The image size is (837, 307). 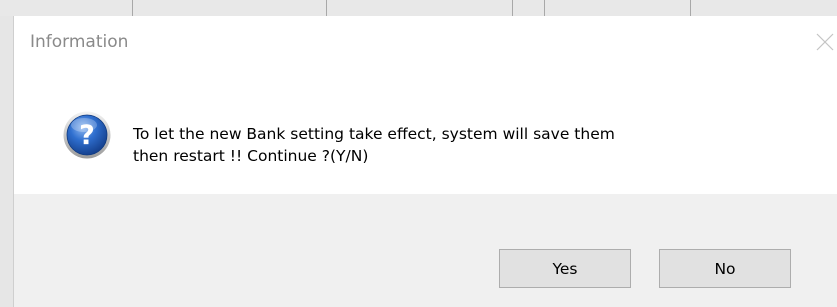 What do you see at coordinates (725, 268) in the screenshot?
I see `no-button: No` at bounding box center [725, 268].